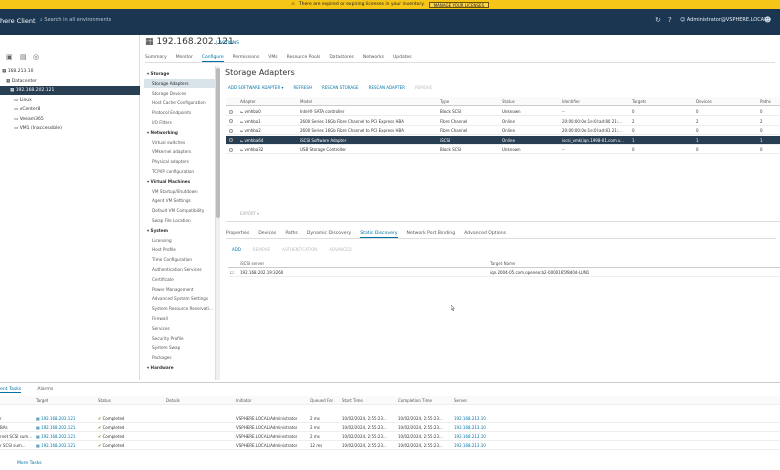 The image size is (780, 470). I want to click on tab-datastores: Datastores, so click(341, 57).